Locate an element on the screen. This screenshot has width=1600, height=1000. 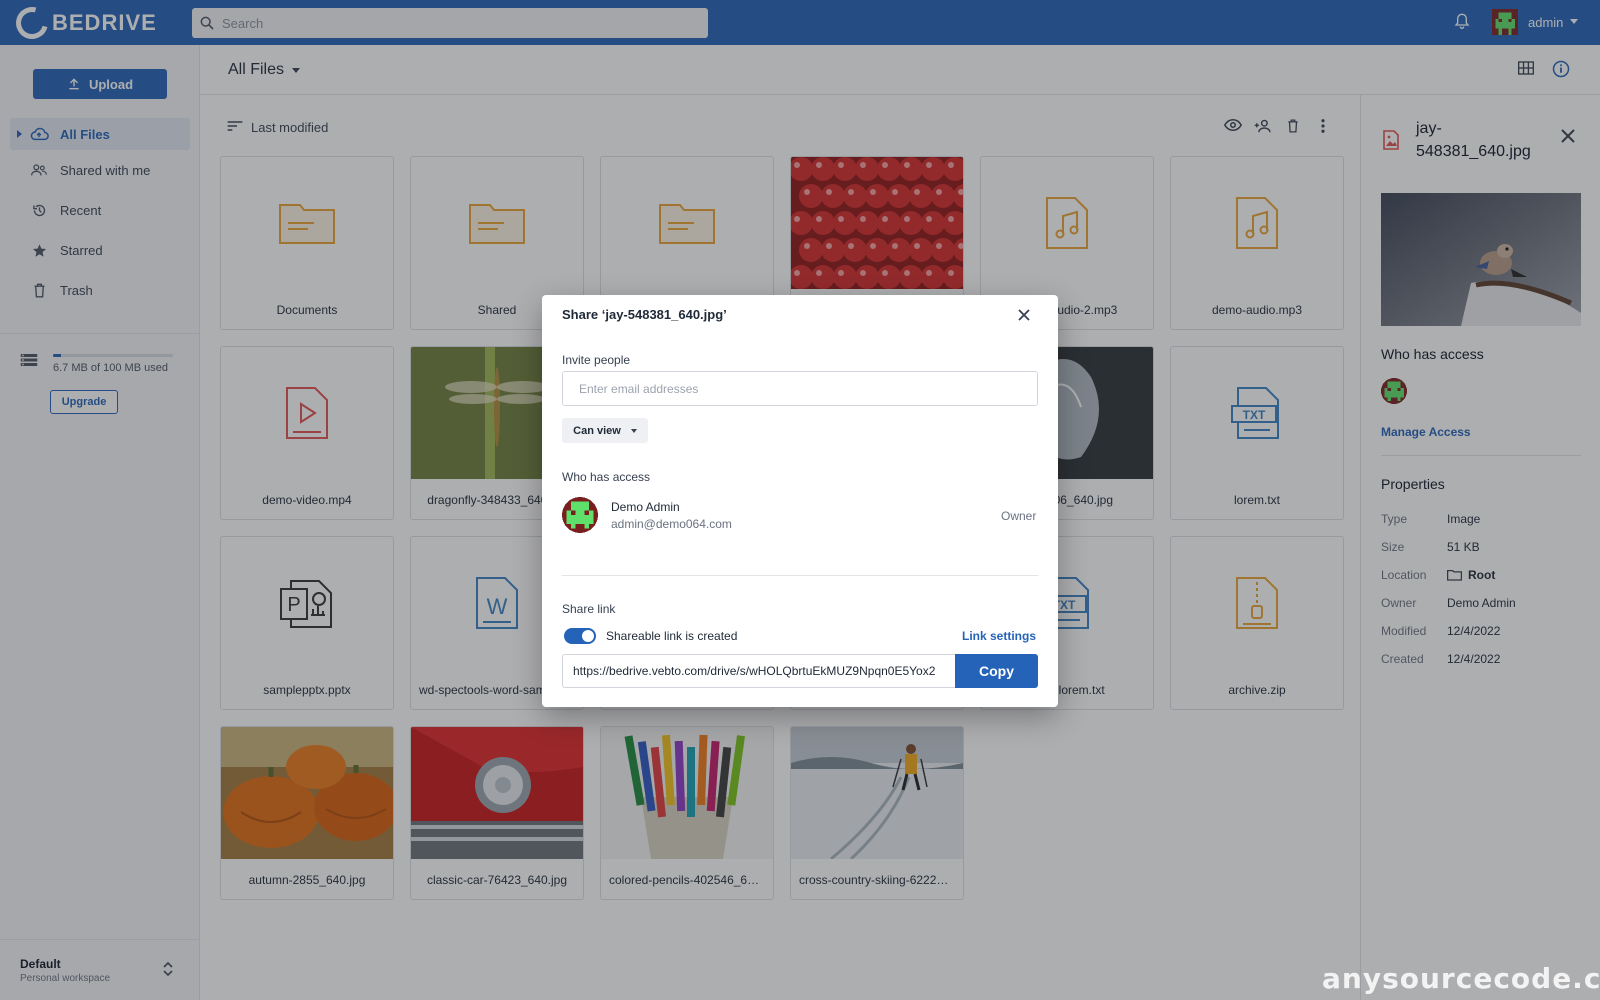
toggle-label: Shareable link is created is located at coordinates (671, 636).